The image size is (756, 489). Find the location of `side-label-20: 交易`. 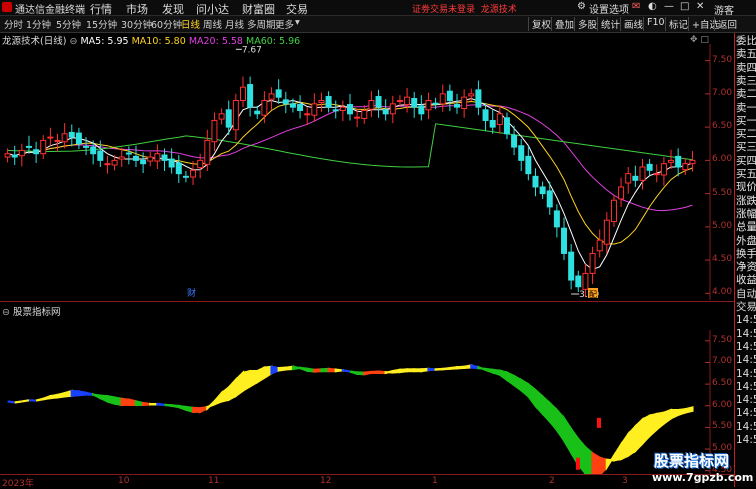

side-label-20: 交易 is located at coordinates (746, 307).